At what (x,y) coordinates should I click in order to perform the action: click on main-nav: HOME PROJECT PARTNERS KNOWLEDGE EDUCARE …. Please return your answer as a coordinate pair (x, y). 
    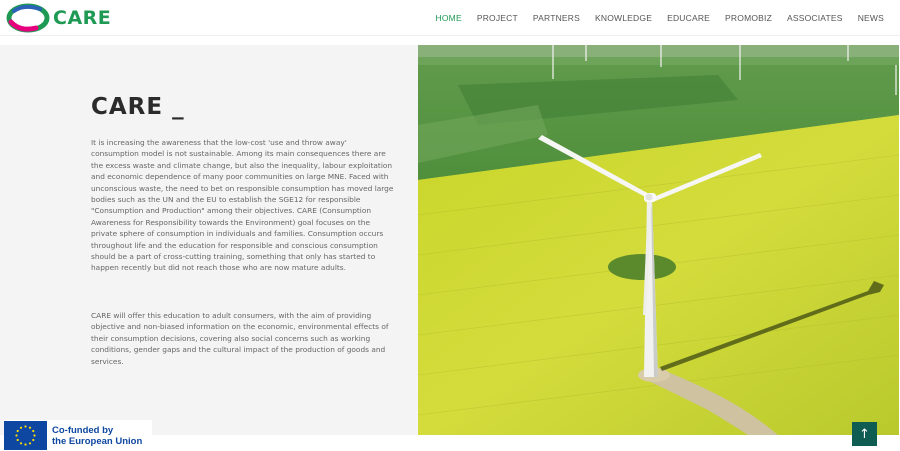
    Looking at the image, I should click on (660, 18).